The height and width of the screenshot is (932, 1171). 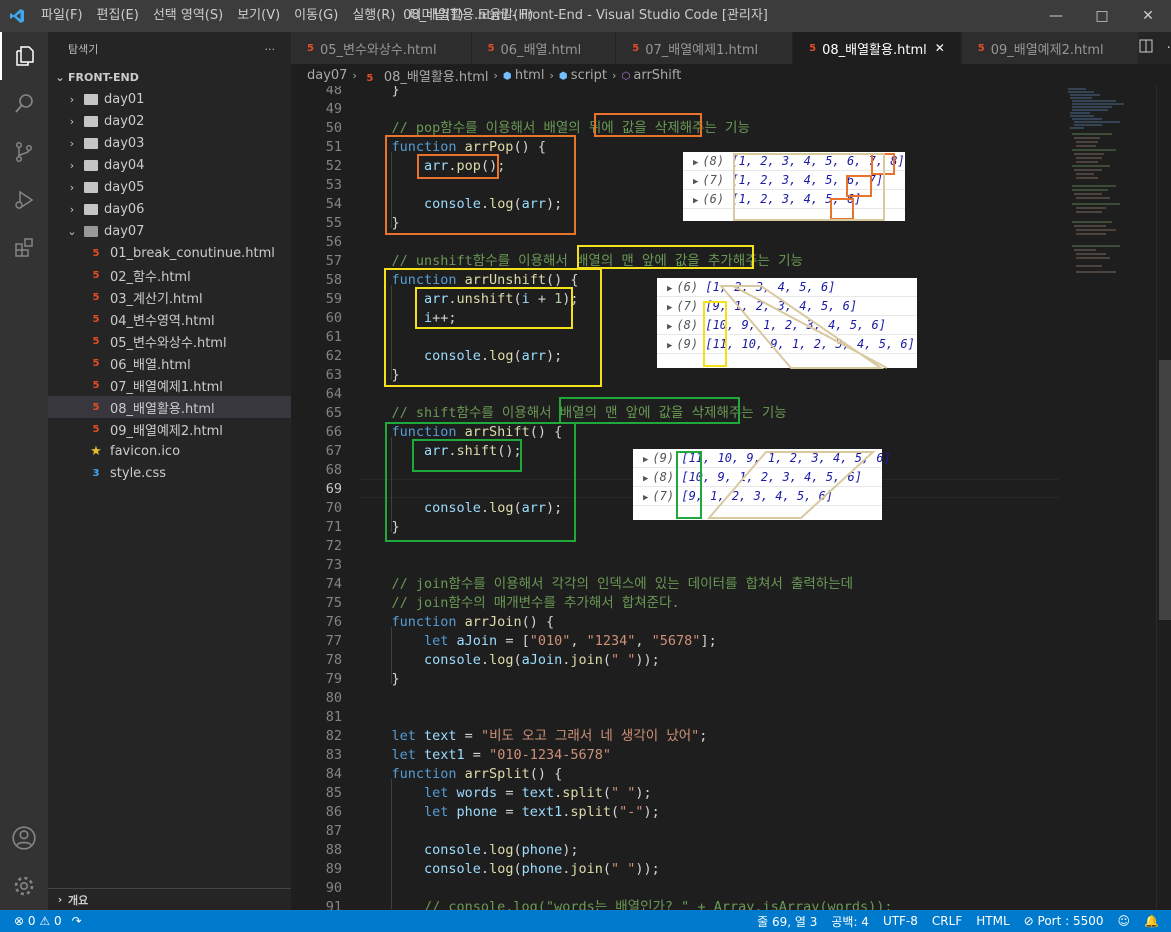 What do you see at coordinates (942, 48) in the screenshot?
I see `close-tab-icon: ✕` at bounding box center [942, 48].